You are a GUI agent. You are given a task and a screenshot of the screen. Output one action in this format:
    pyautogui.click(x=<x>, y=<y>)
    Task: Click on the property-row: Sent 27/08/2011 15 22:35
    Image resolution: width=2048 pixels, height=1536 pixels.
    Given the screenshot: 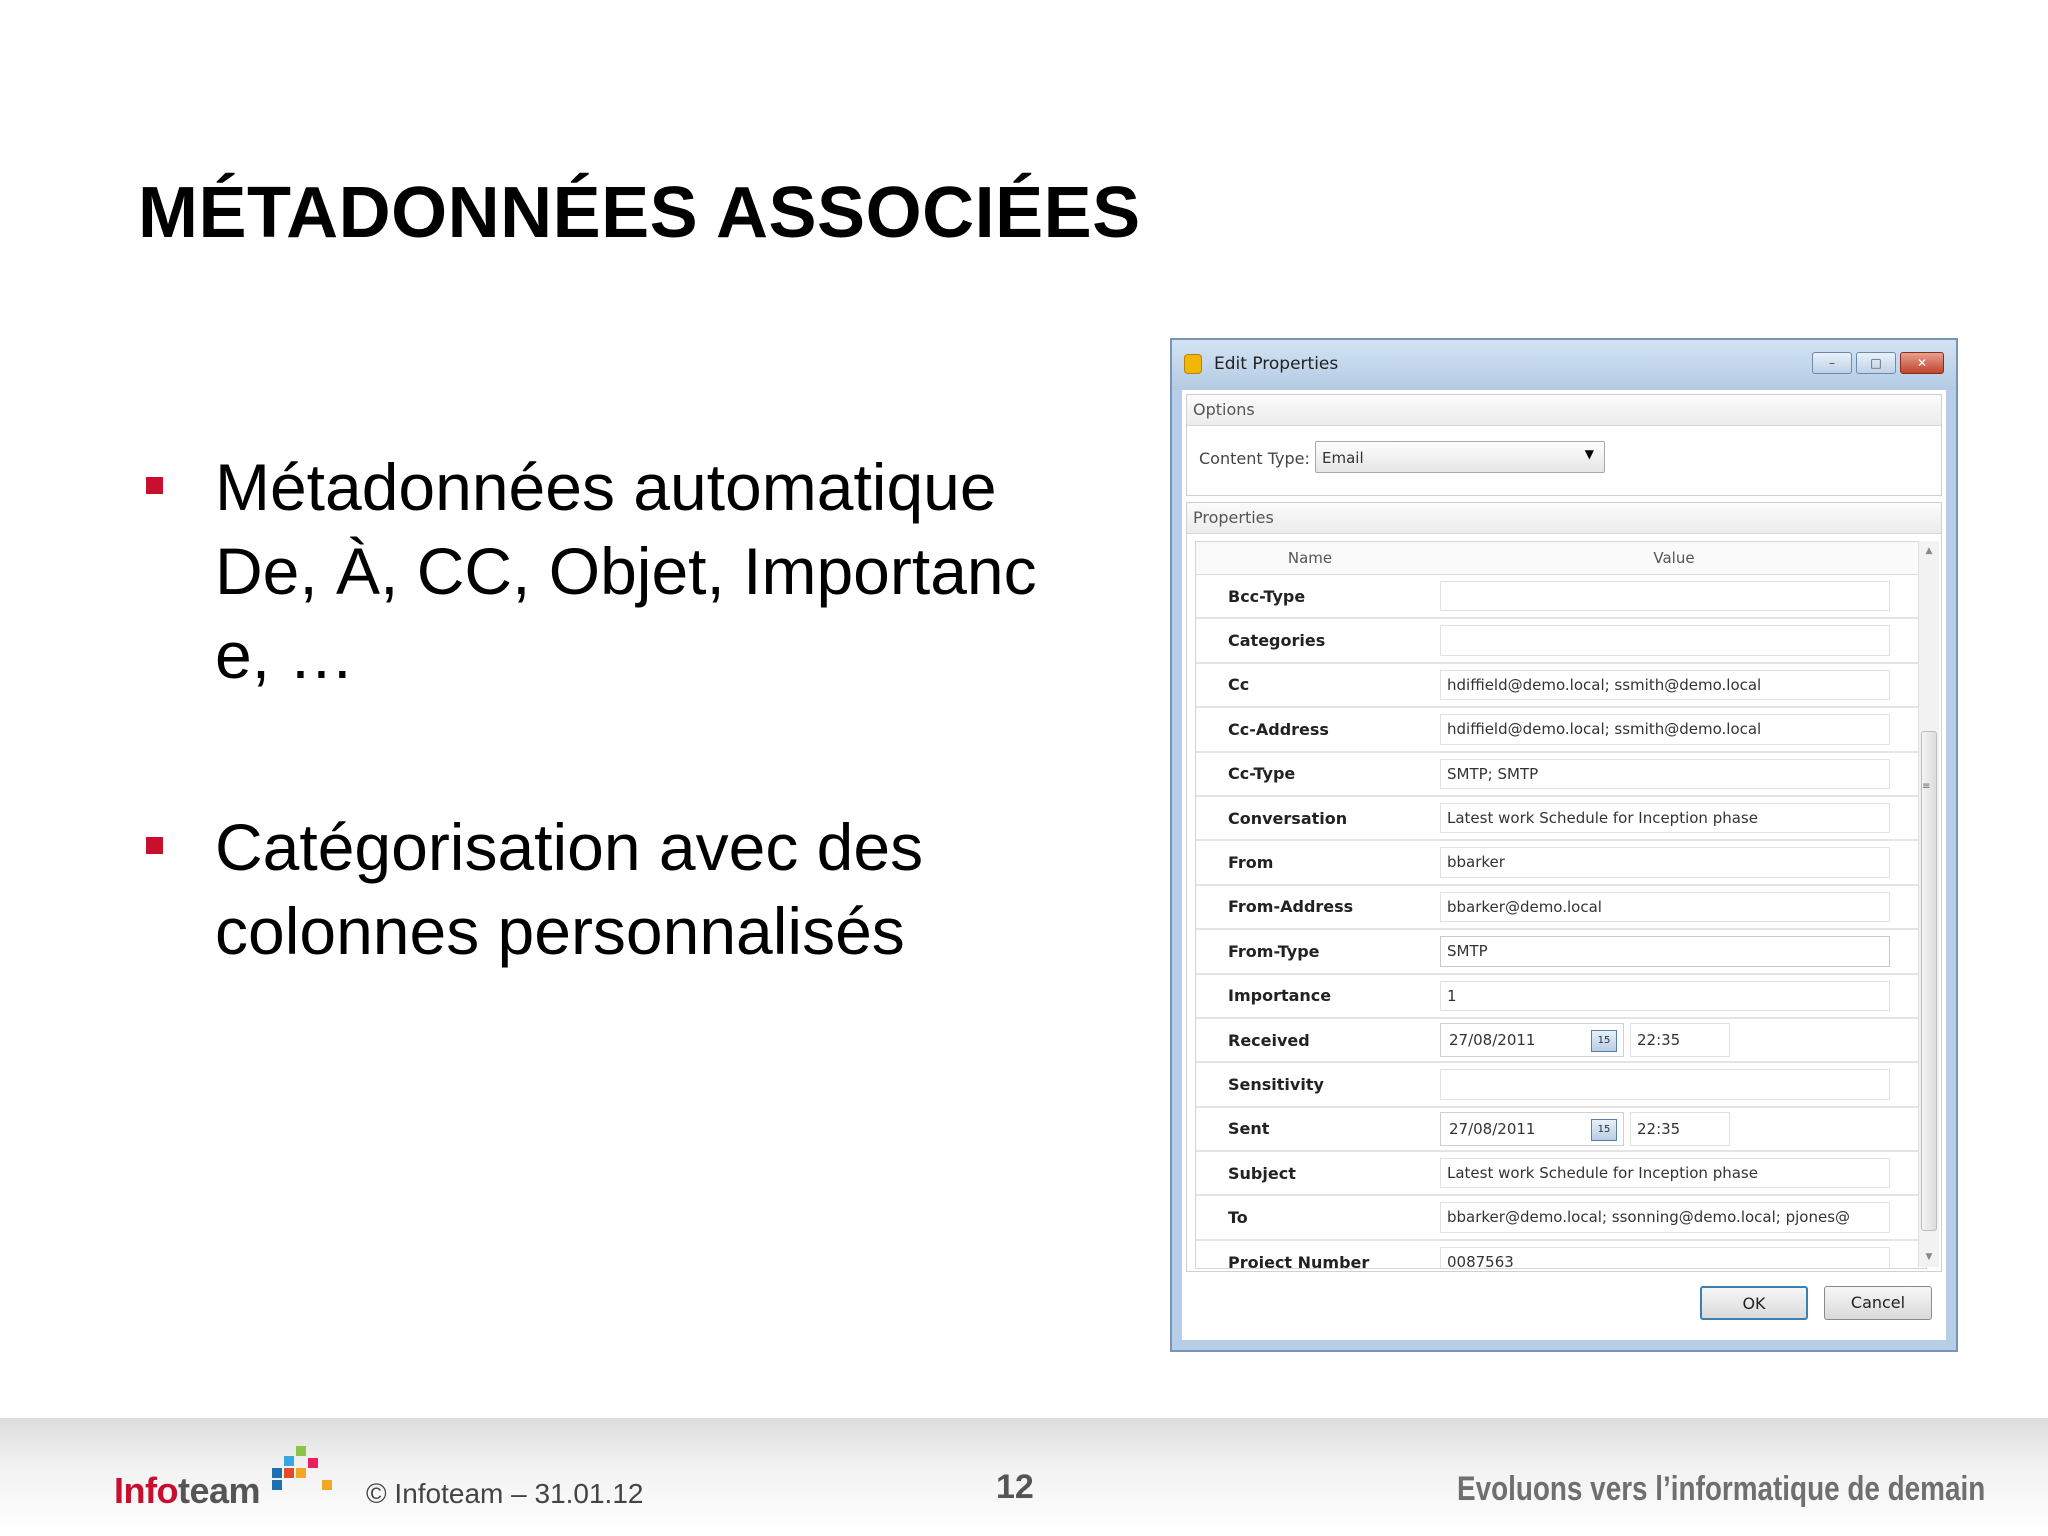 What is the action you would take?
    pyautogui.click(x=1561, y=1130)
    